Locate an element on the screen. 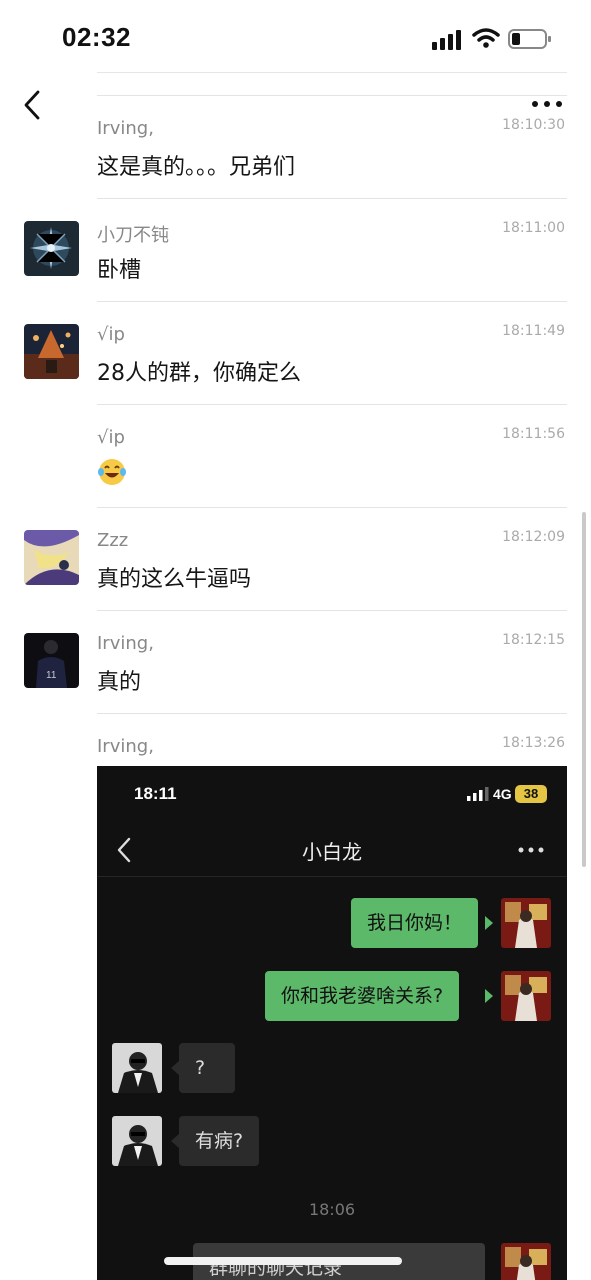  message-text: 真的 is located at coordinates (119, 682).